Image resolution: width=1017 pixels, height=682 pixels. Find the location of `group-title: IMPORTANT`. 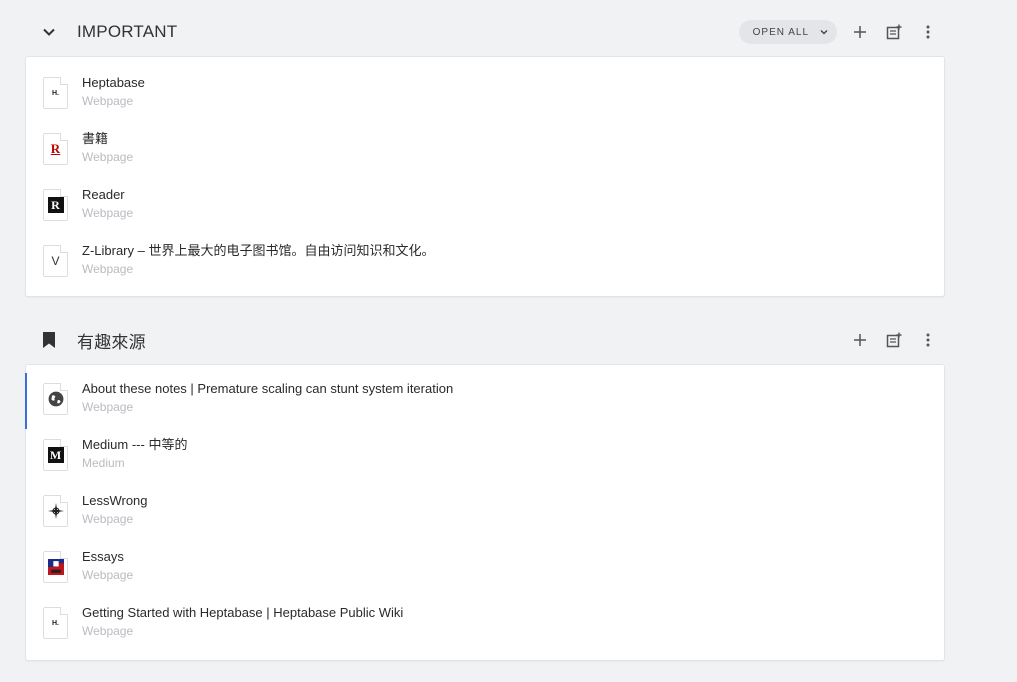

group-title: IMPORTANT is located at coordinates (127, 31).